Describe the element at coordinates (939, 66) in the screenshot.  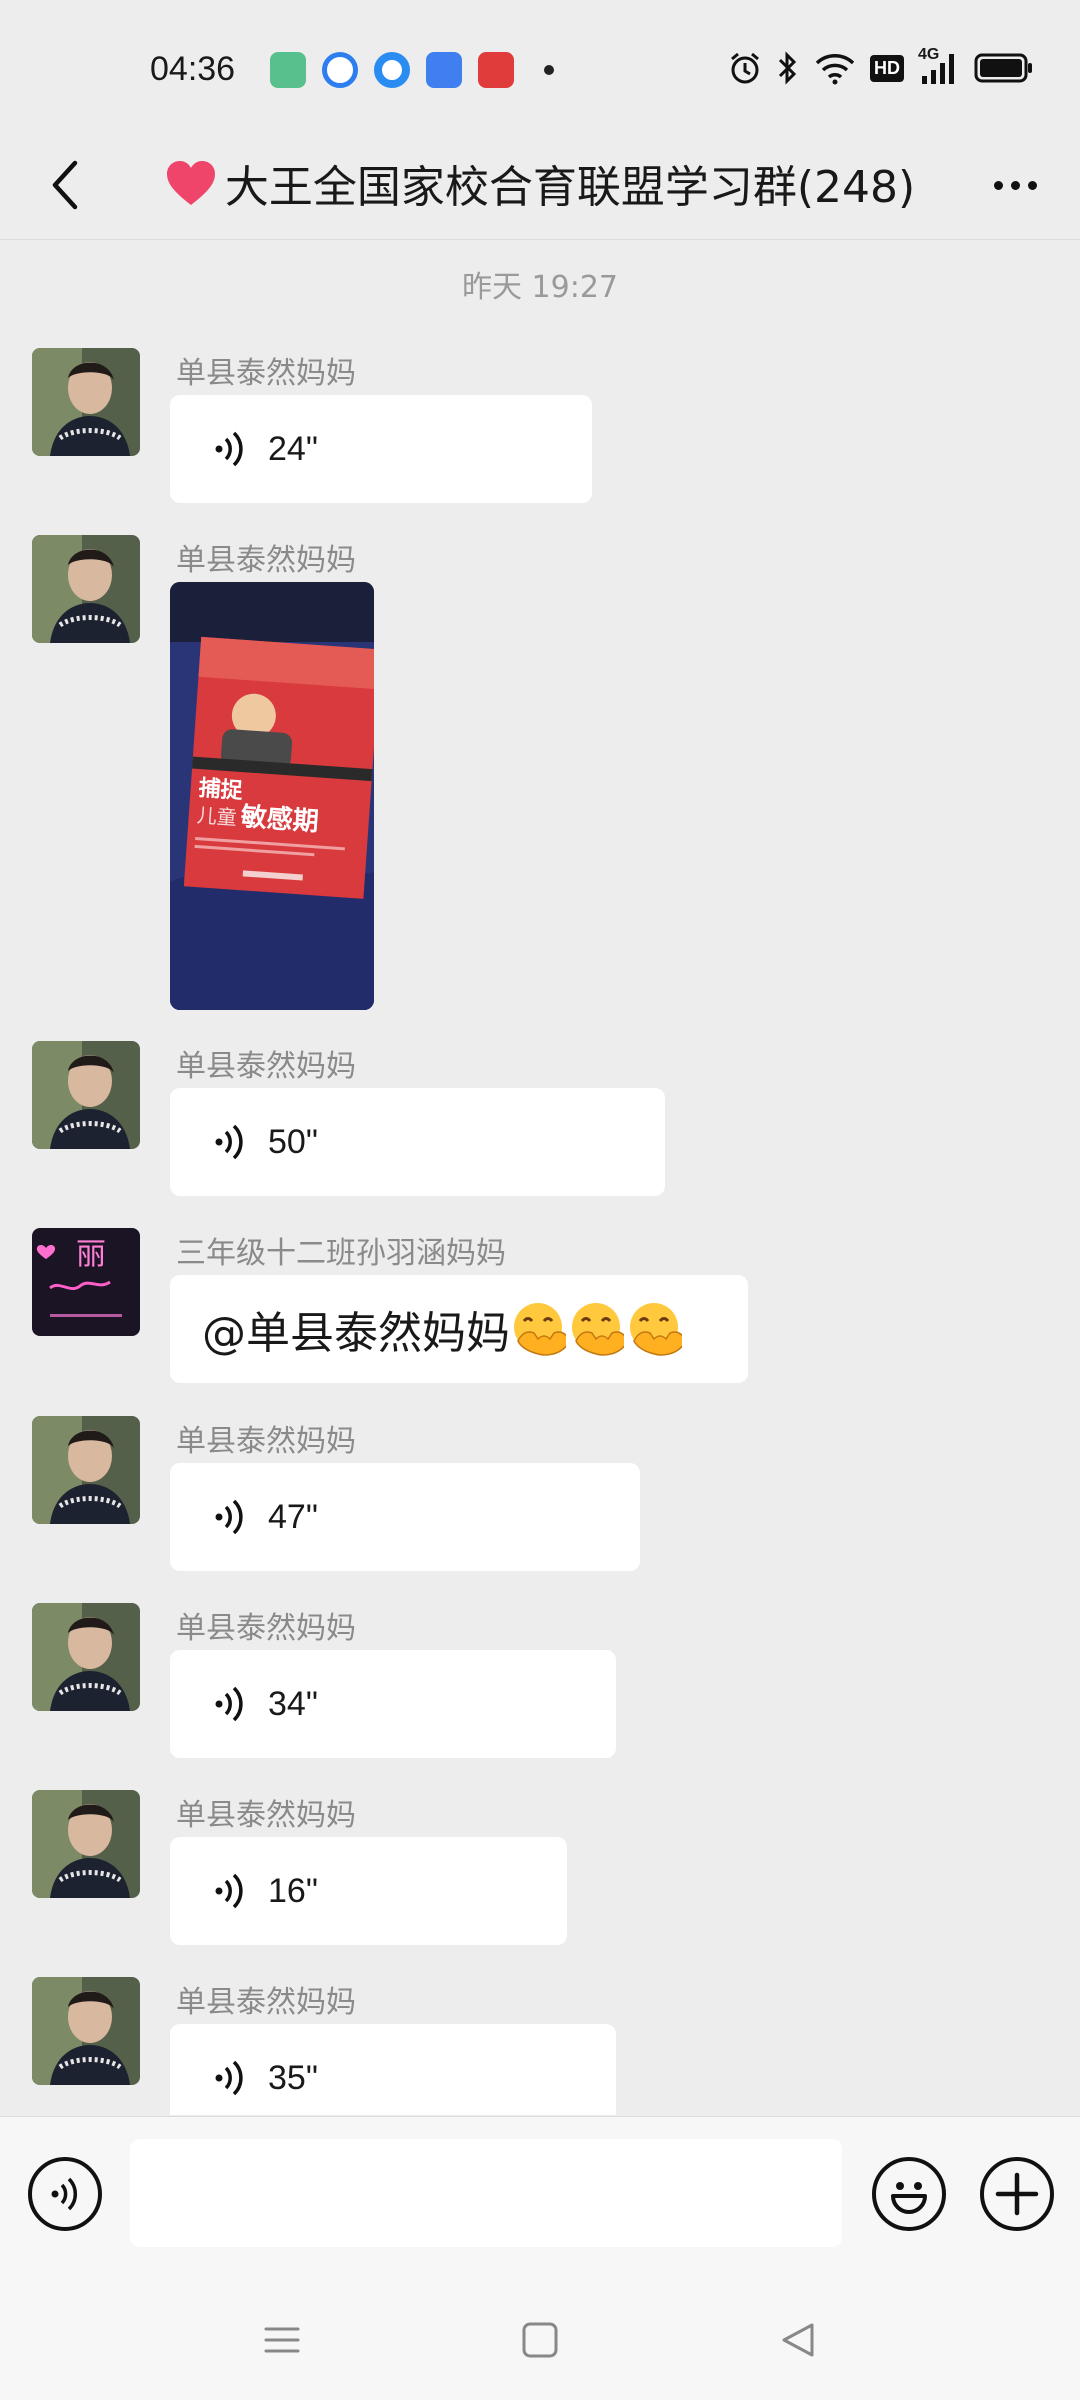
I see `cell-signal-icon: 4G` at that location.